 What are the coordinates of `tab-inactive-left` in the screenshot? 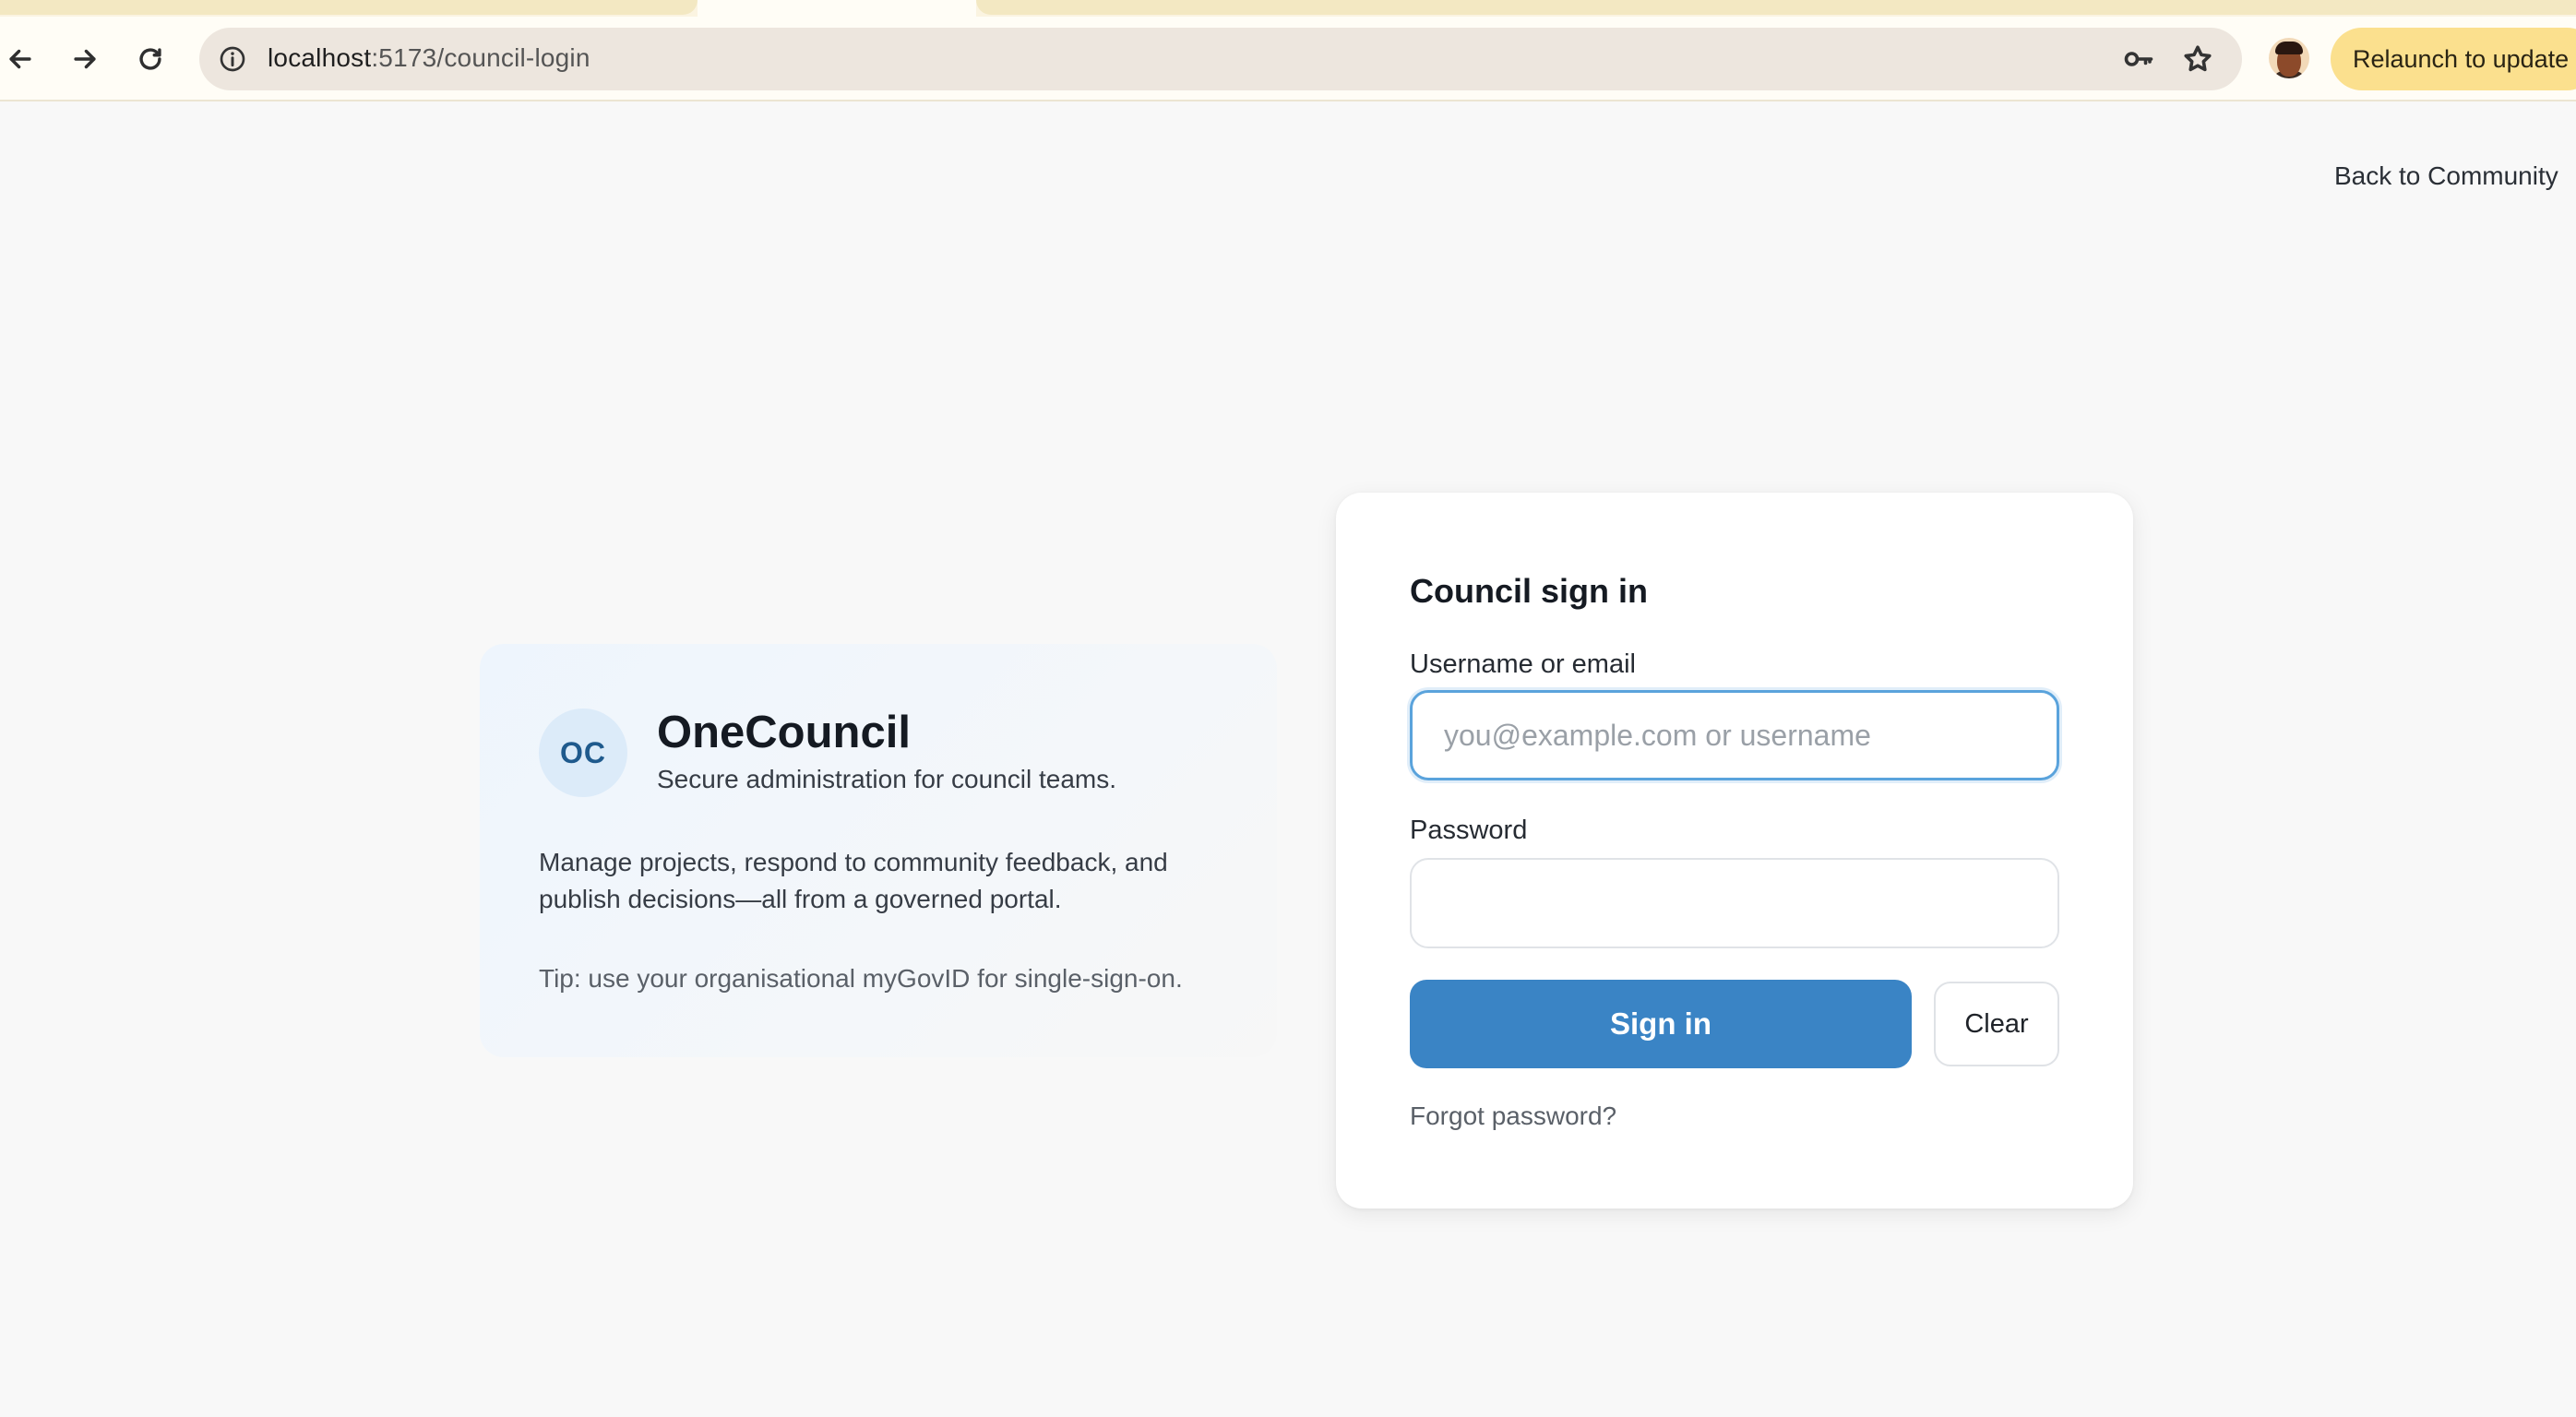 It's located at (349, 7).